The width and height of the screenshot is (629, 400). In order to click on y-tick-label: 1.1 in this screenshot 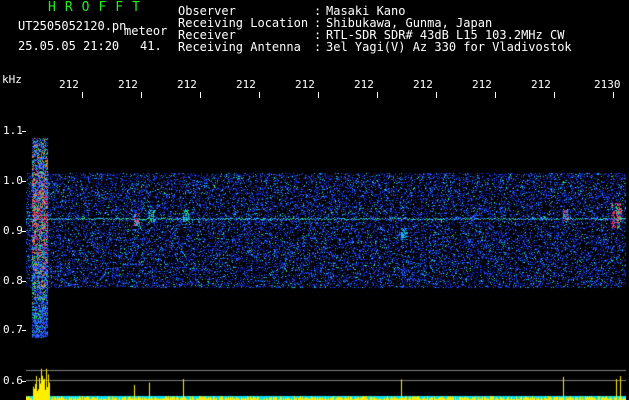, I will do `click(13, 130)`.